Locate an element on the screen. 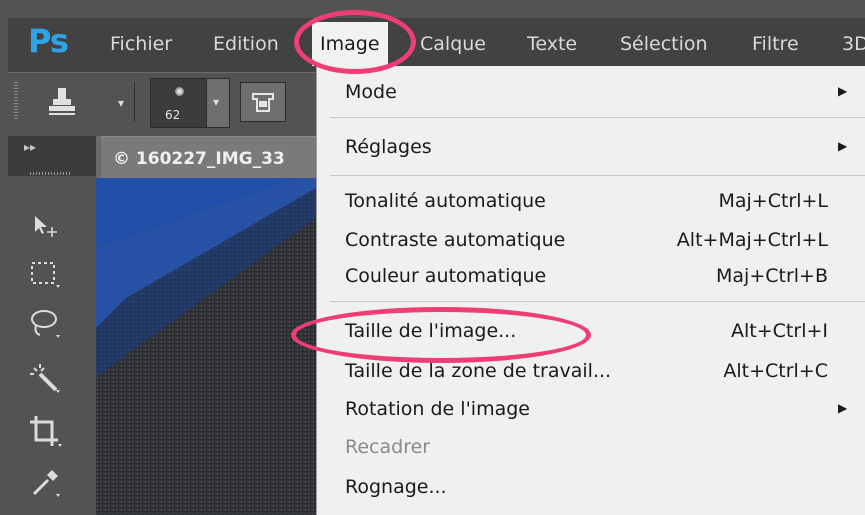  clone-source-icon is located at coordinates (263, 102).